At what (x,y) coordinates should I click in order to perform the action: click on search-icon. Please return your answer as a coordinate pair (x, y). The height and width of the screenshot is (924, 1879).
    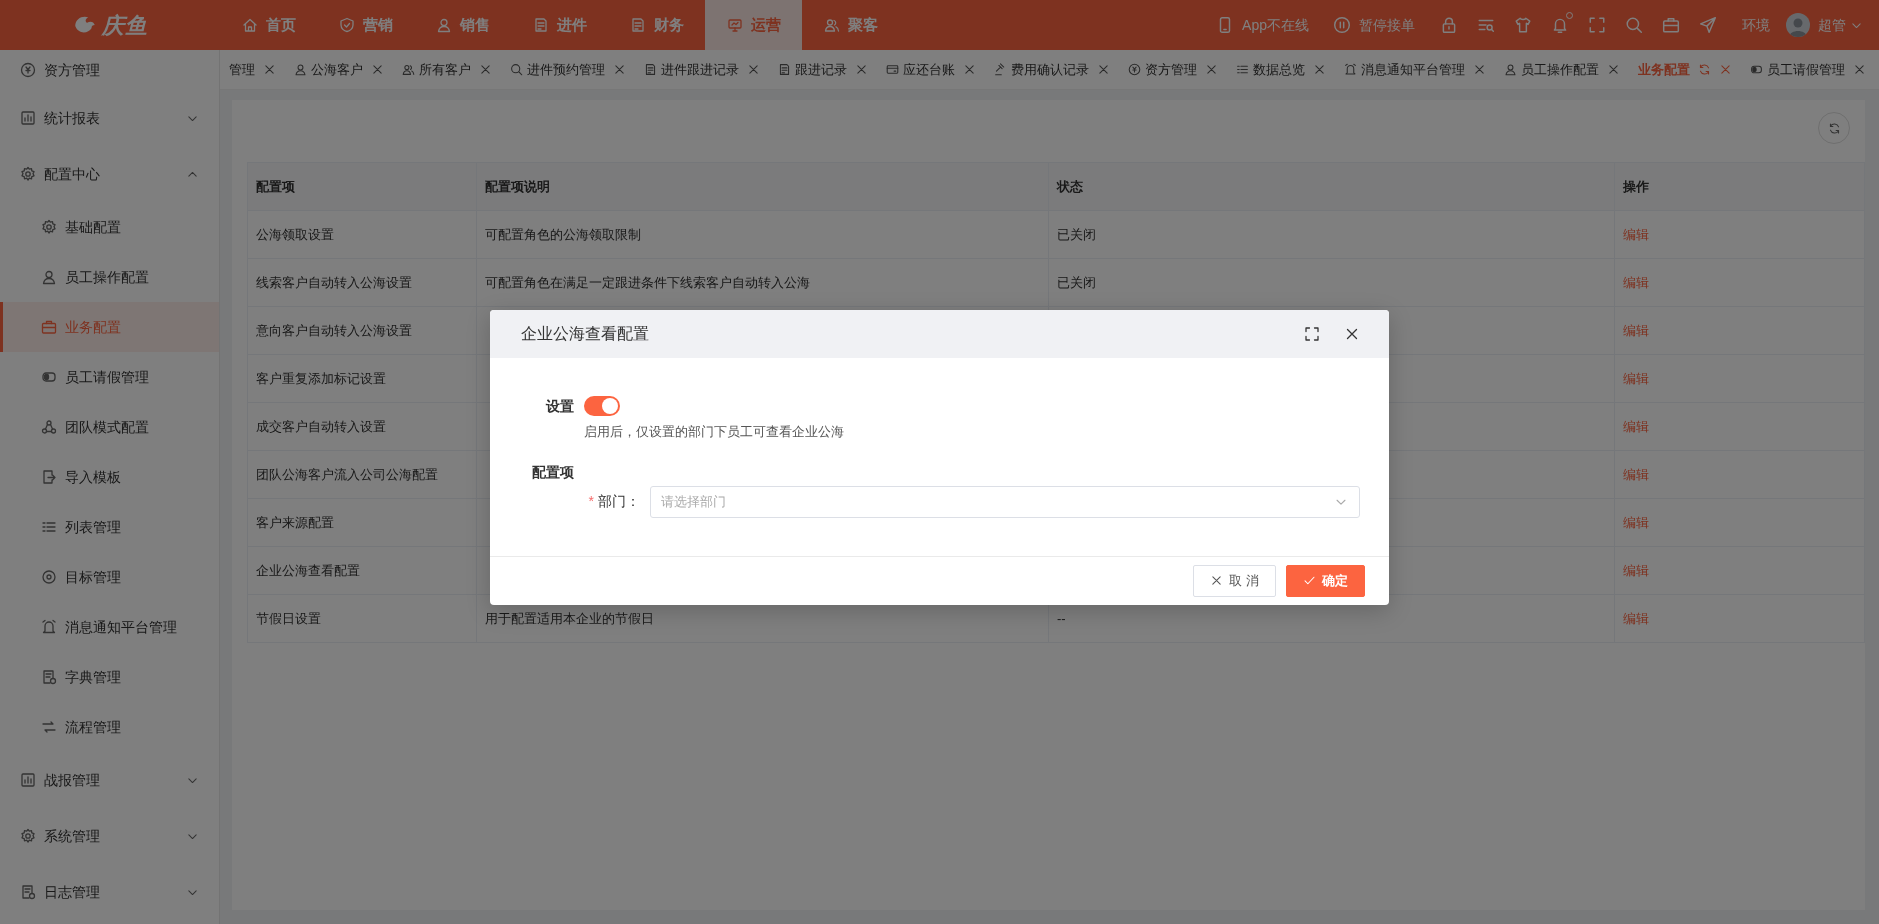
    Looking at the image, I should click on (516, 69).